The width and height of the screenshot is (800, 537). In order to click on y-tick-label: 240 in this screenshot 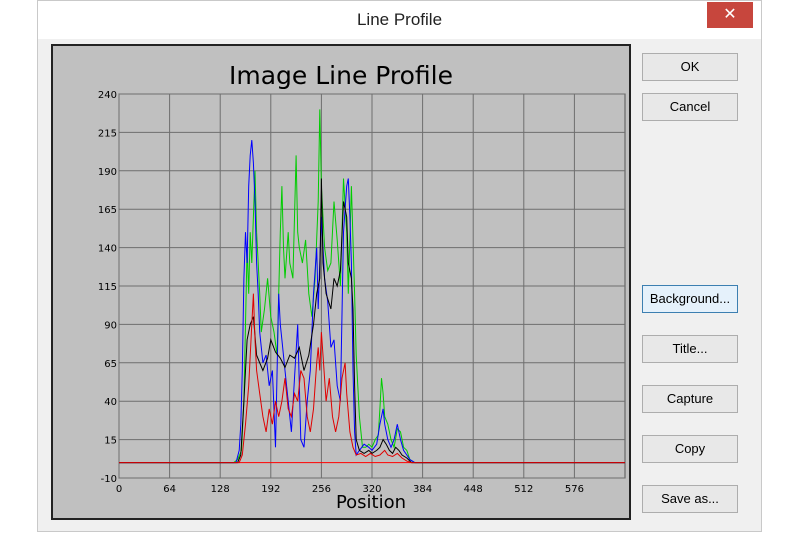, I will do `click(107, 95)`.